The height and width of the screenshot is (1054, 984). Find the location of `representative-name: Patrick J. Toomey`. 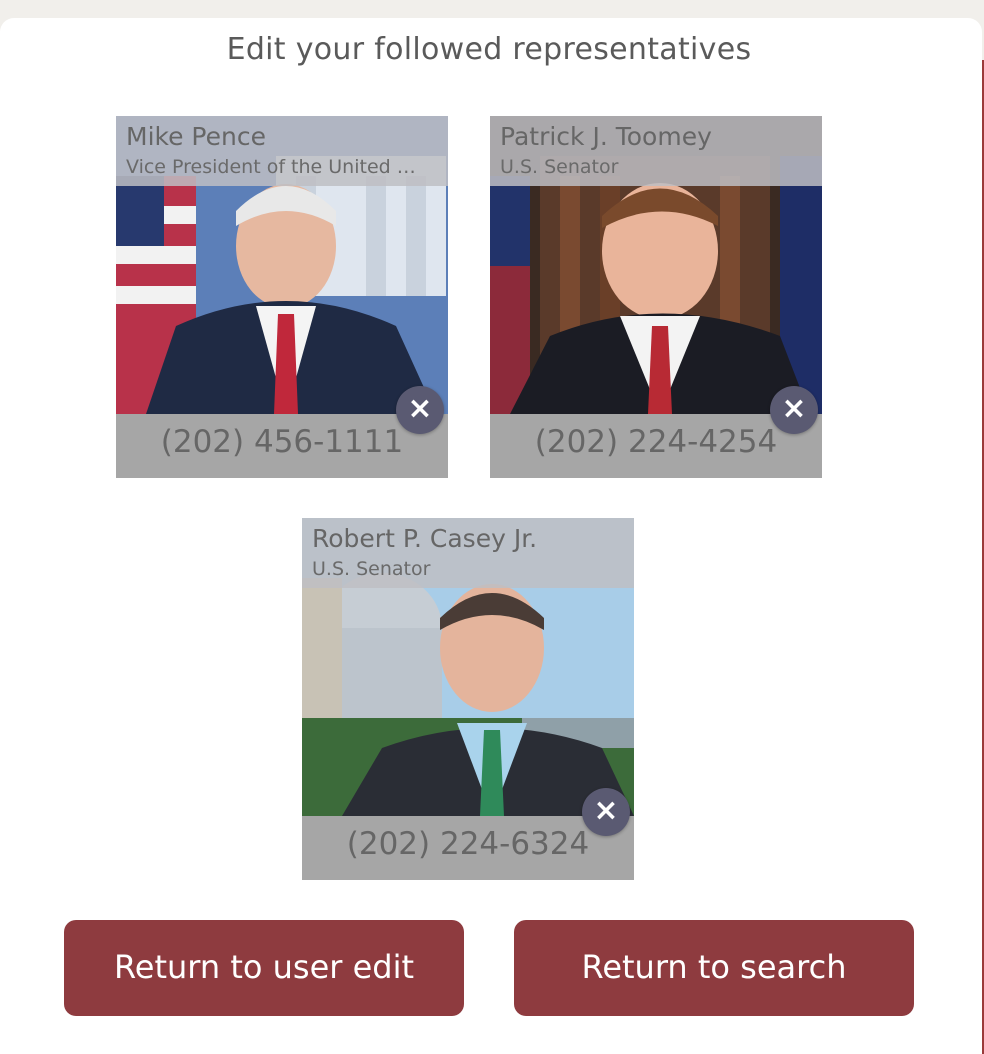

representative-name: Patrick J. Toomey is located at coordinates (606, 136).